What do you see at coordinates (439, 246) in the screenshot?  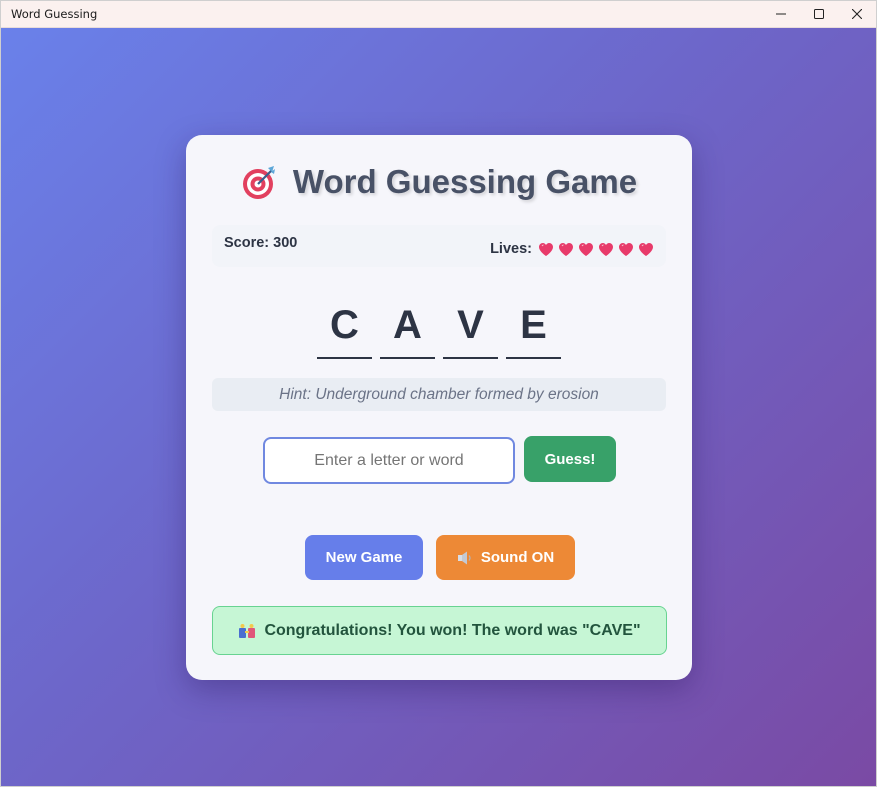 I see `status-bar: Score: 300 Lives:` at bounding box center [439, 246].